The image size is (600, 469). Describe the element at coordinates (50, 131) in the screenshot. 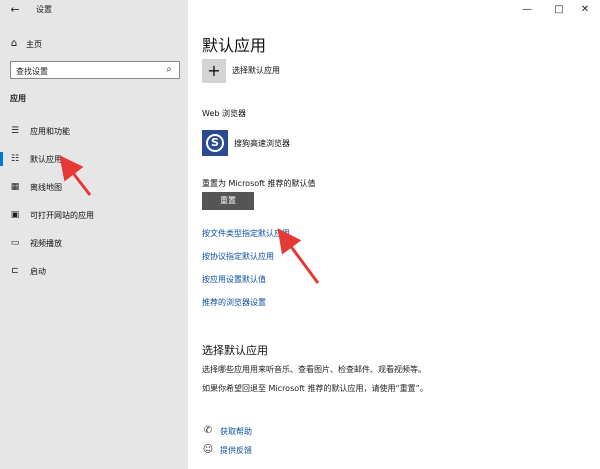

I see `sidebar-item-label: 应用和功能` at that location.